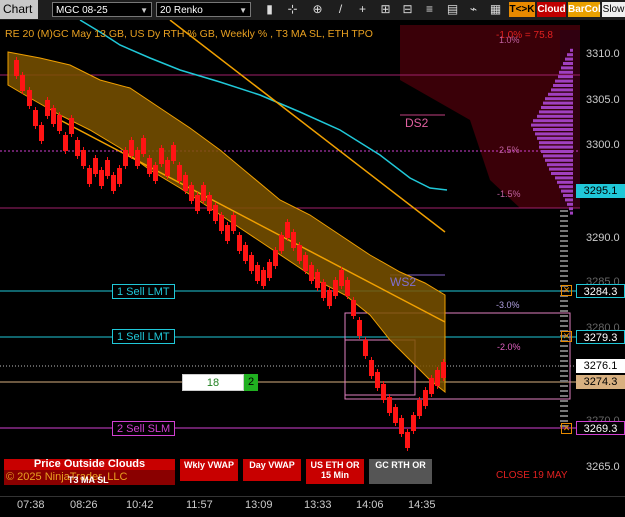  Describe the element at coordinates (429, 9) in the screenshot. I see `properties-icon: ≡` at that location.